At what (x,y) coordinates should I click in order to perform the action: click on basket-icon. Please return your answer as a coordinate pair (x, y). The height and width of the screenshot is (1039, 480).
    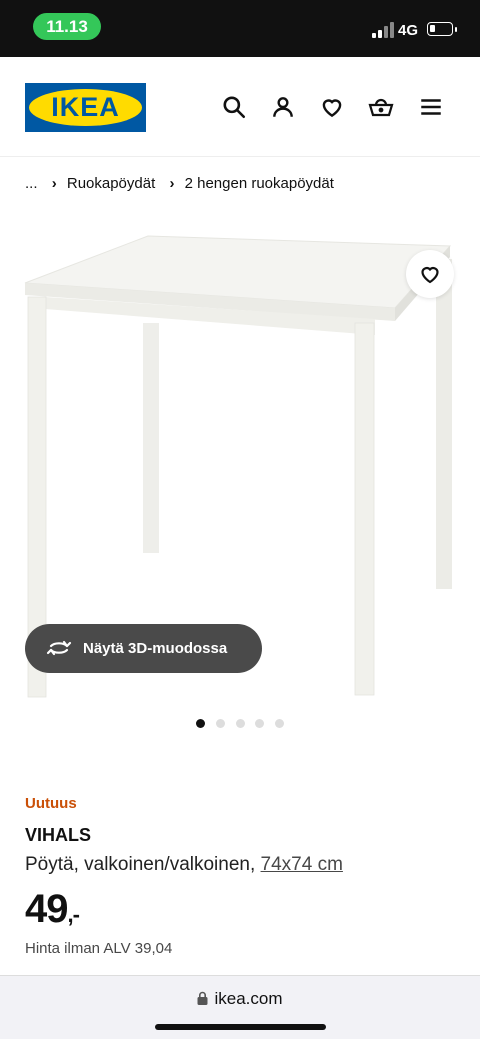
    Looking at the image, I should click on (381, 107).